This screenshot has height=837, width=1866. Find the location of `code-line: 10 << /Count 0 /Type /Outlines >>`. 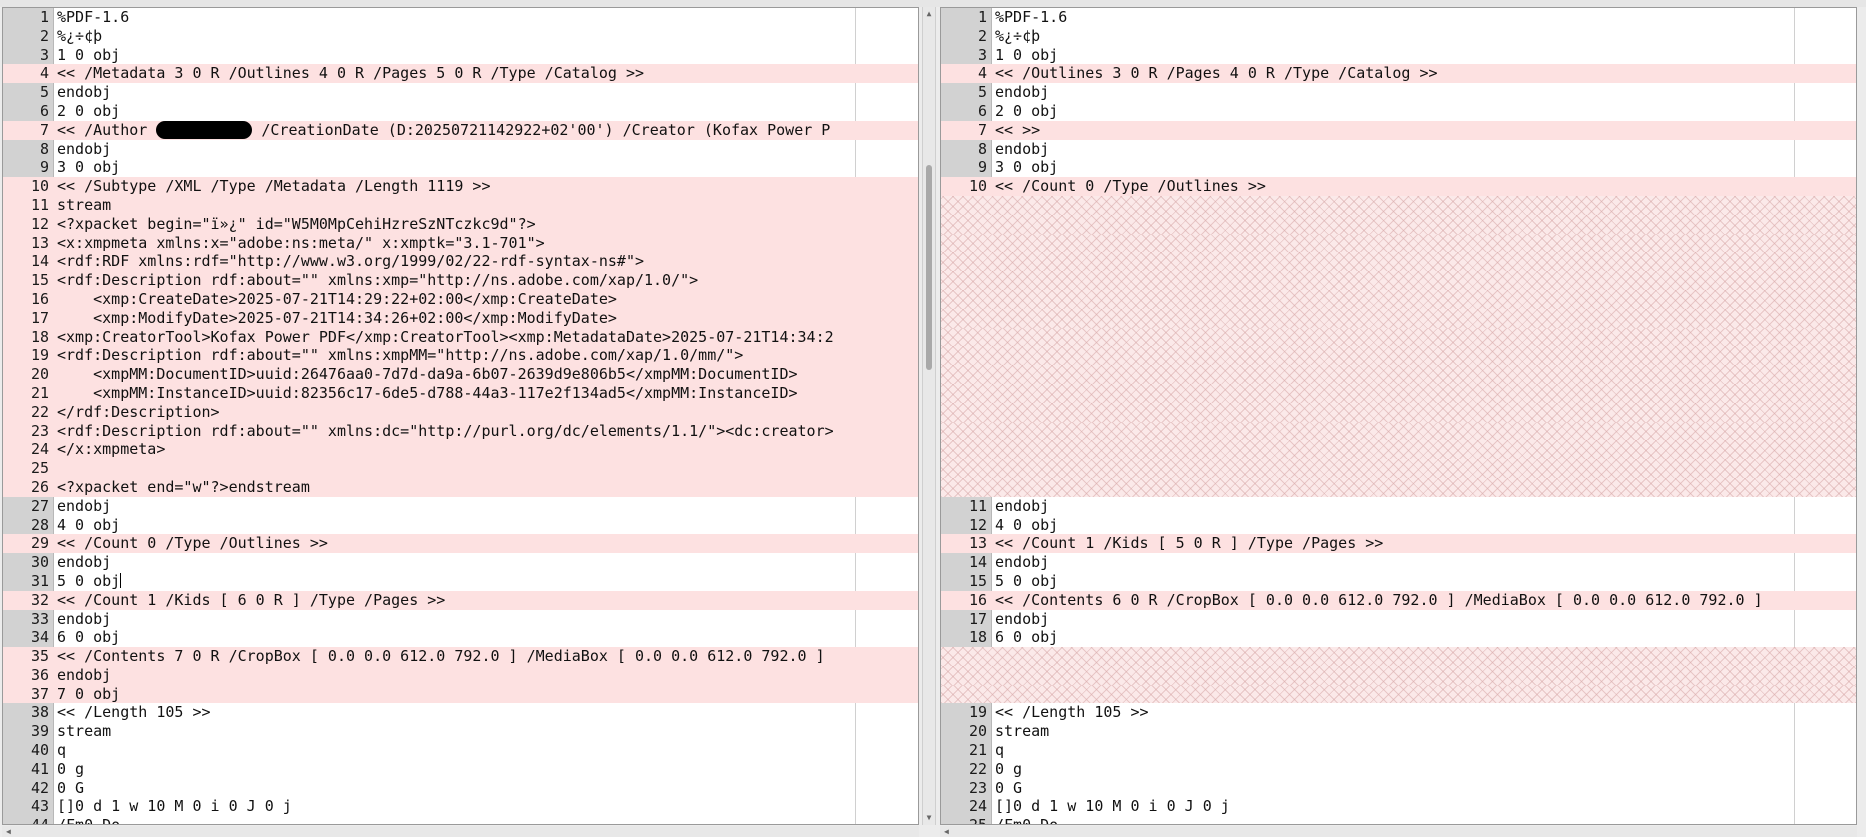

code-line: 10 << /Count 0 /Type /Outlines >> is located at coordinates (1398, 186).